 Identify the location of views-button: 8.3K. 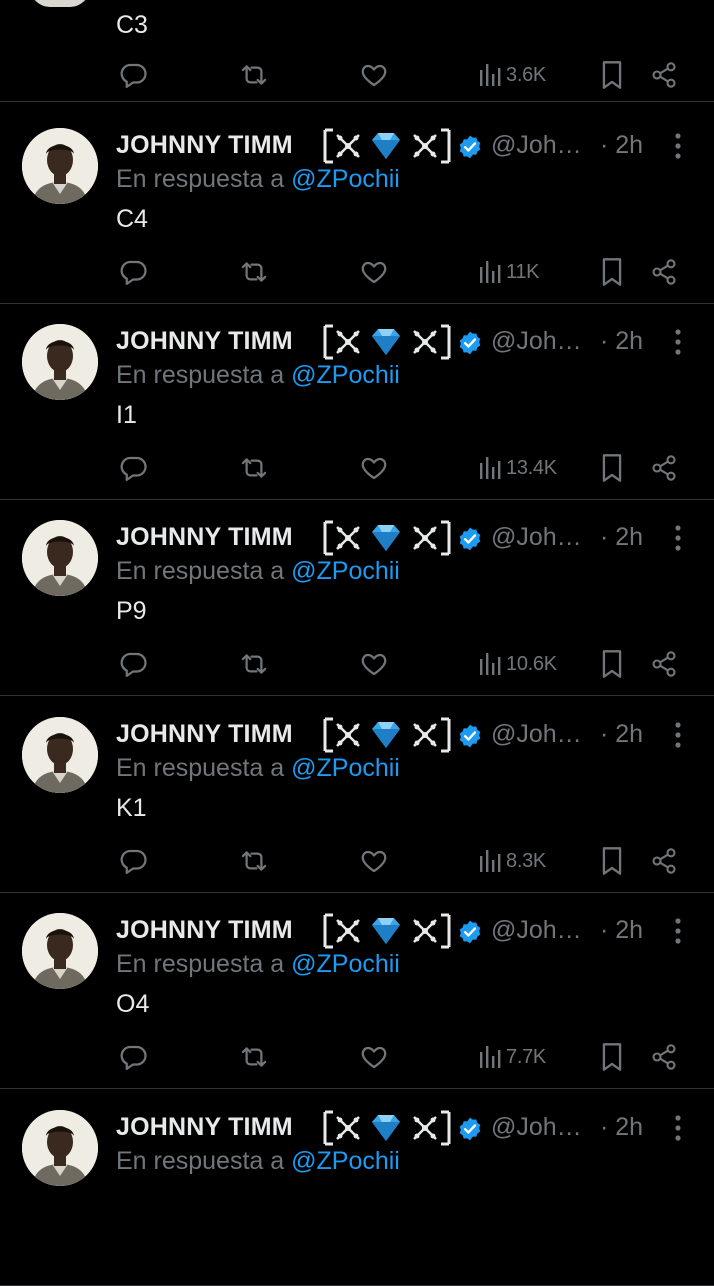
(512, 861).